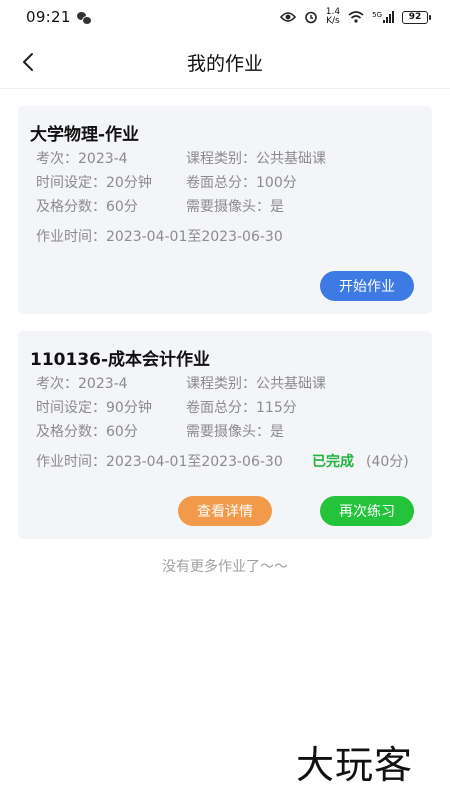  What do you see at coordinates (94, 408) in the screenshot?
I see `time-limit: 时间设定：90分钟` at bounding box center [94, 408].